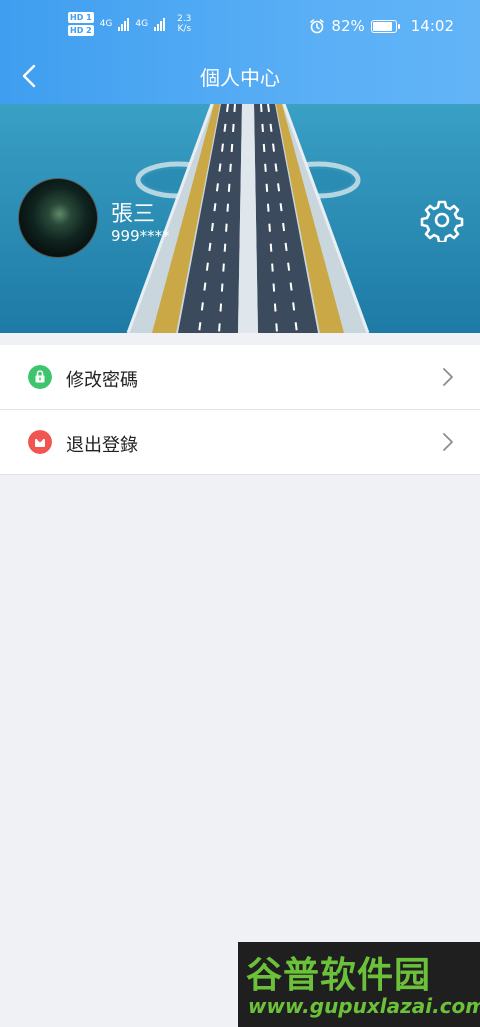  What do you see at coordinates (184, 29) in the screenshot?
I see `net-speed-unit: K/s` at bounding box center [184, 29].